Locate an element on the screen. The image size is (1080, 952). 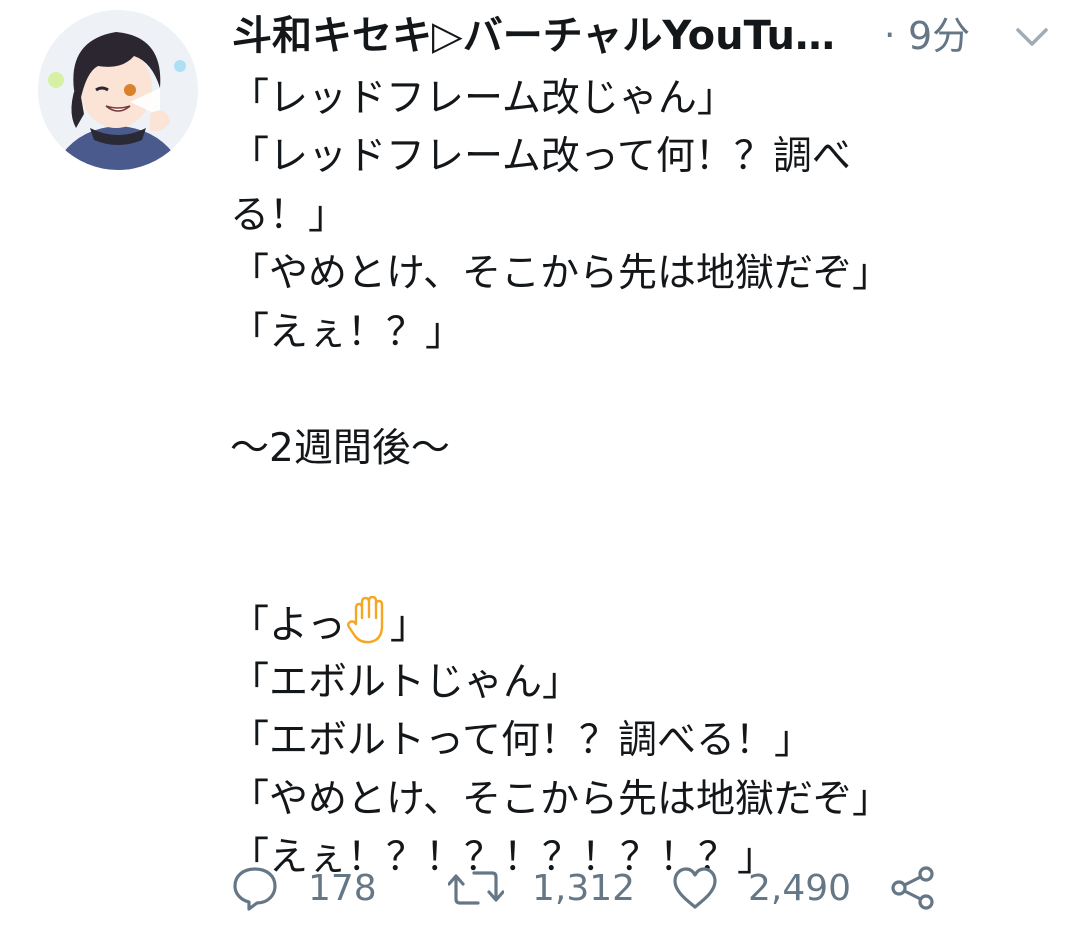
retweet-button: 1,312 is located at coordinates (541, 888).